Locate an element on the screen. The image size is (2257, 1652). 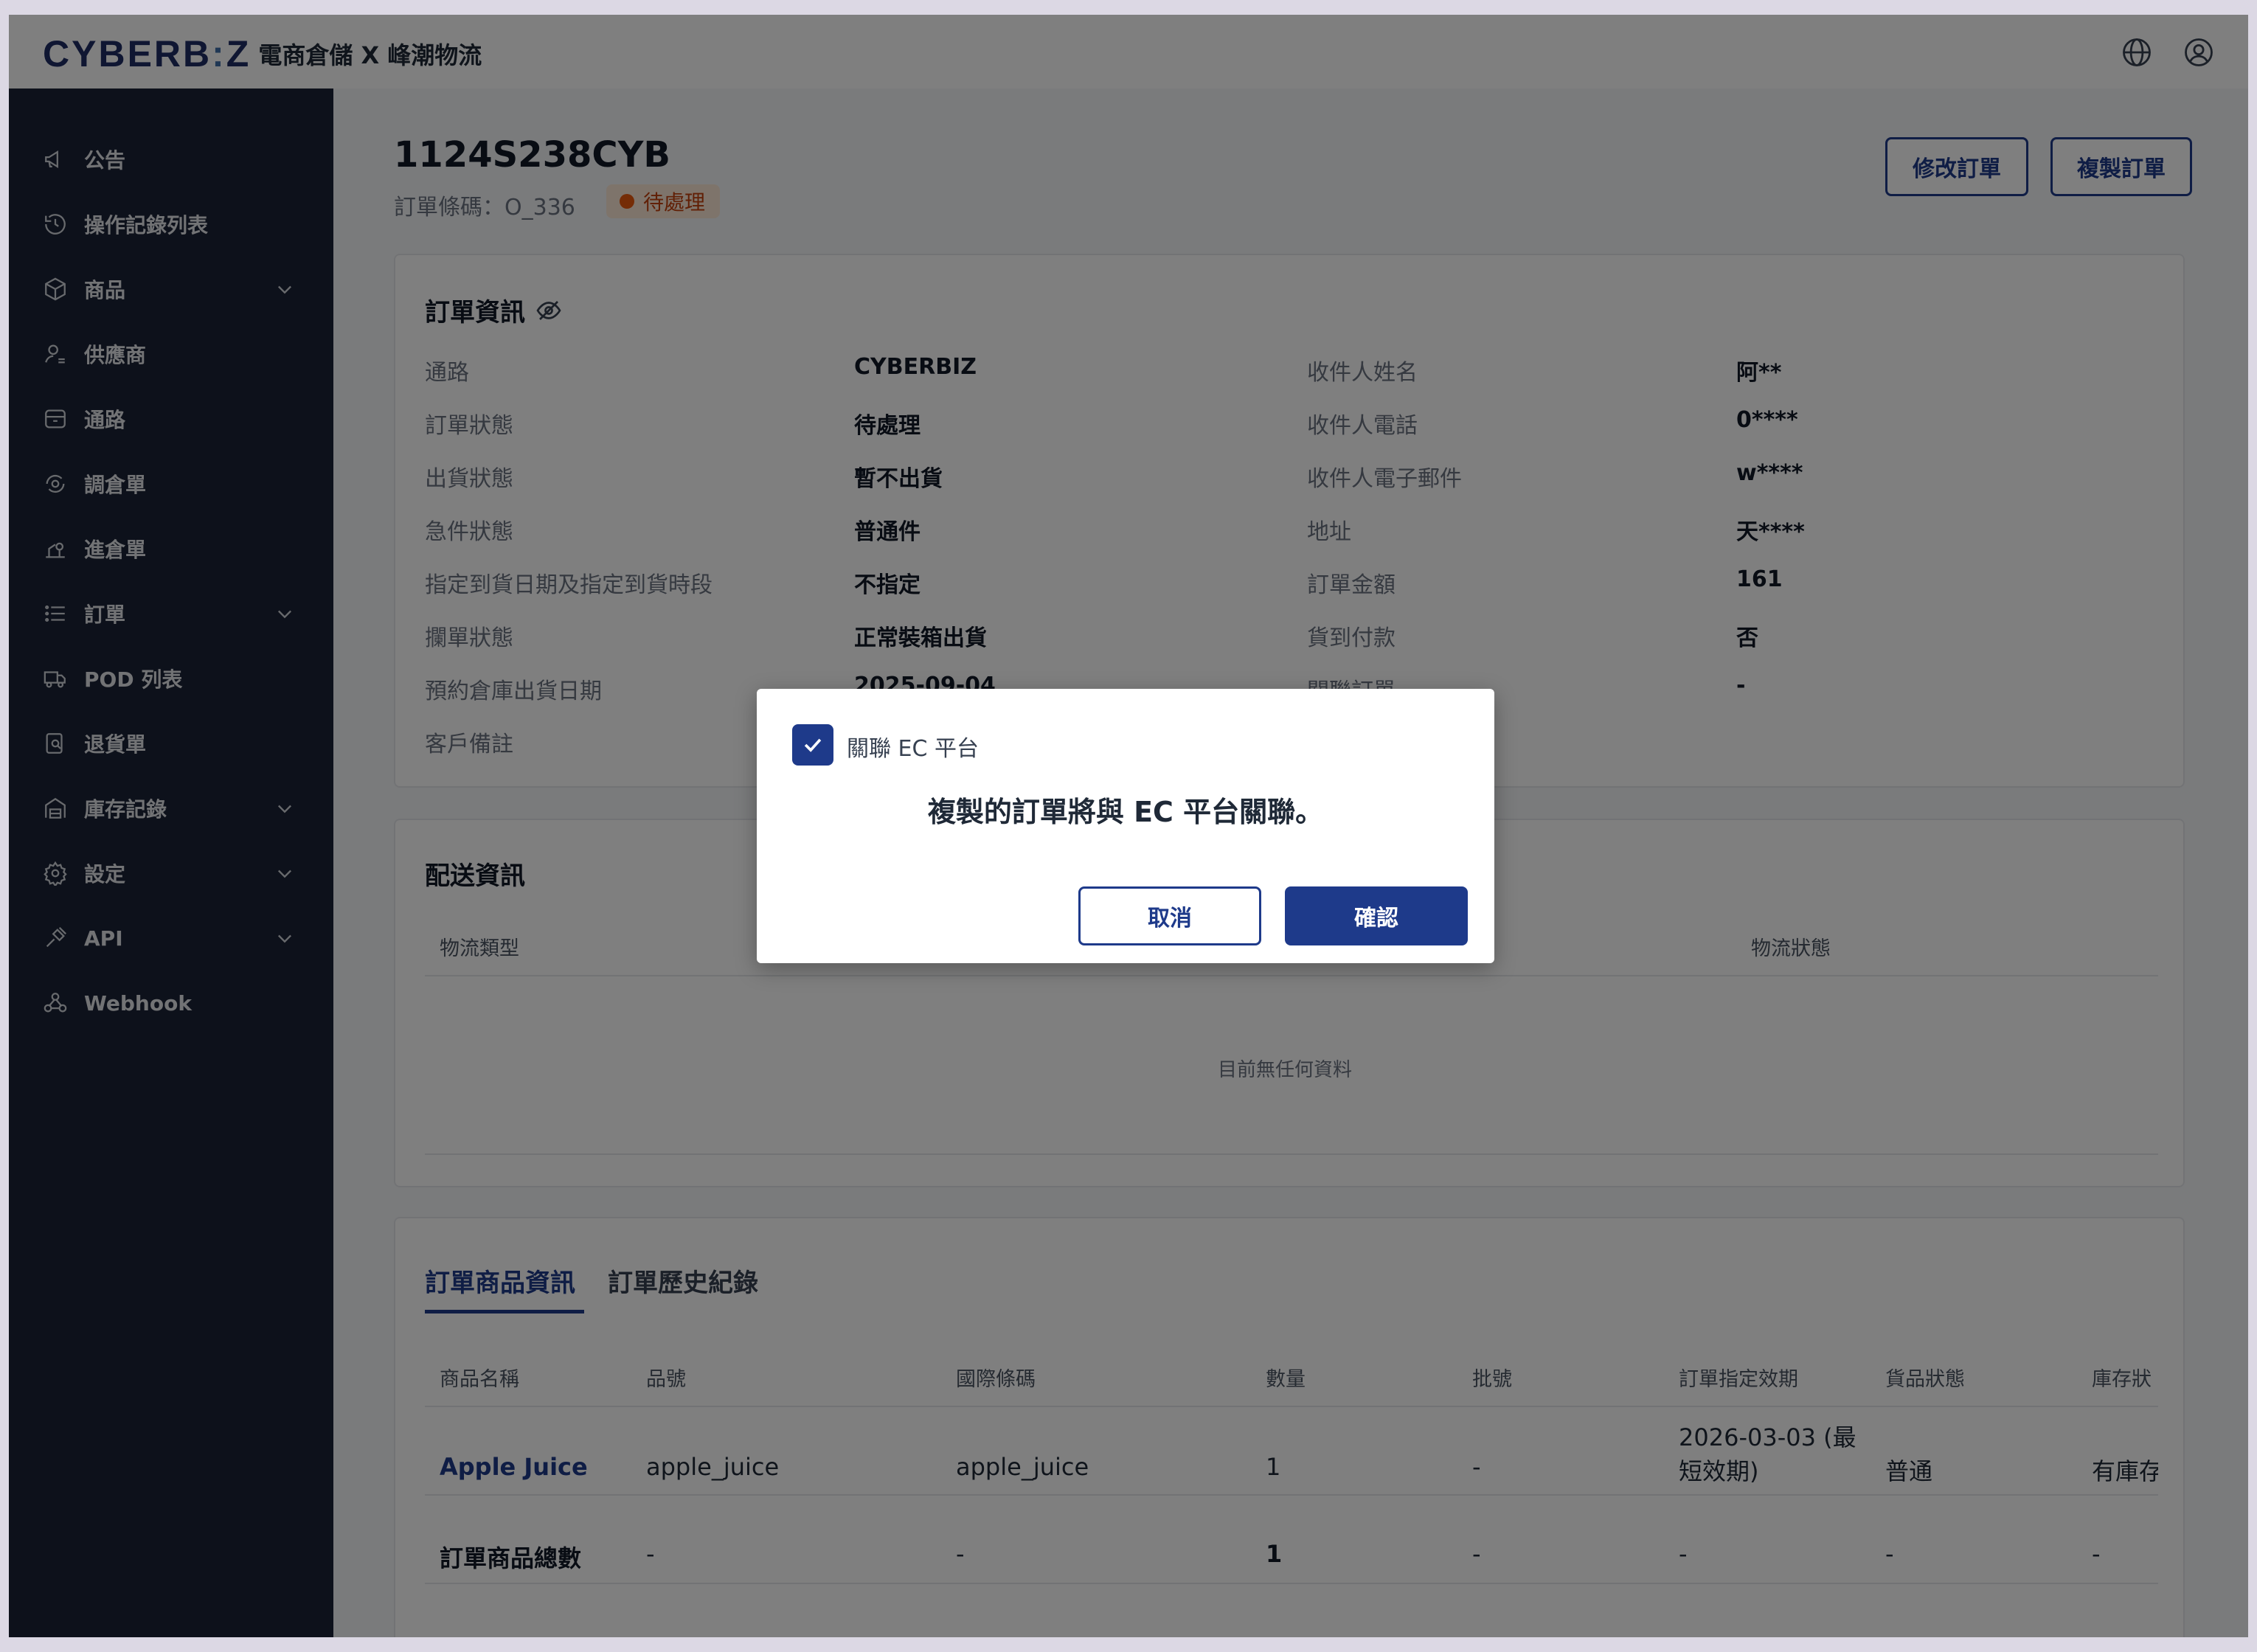
link-ec-checkbox is located at coordinates (812, 745).